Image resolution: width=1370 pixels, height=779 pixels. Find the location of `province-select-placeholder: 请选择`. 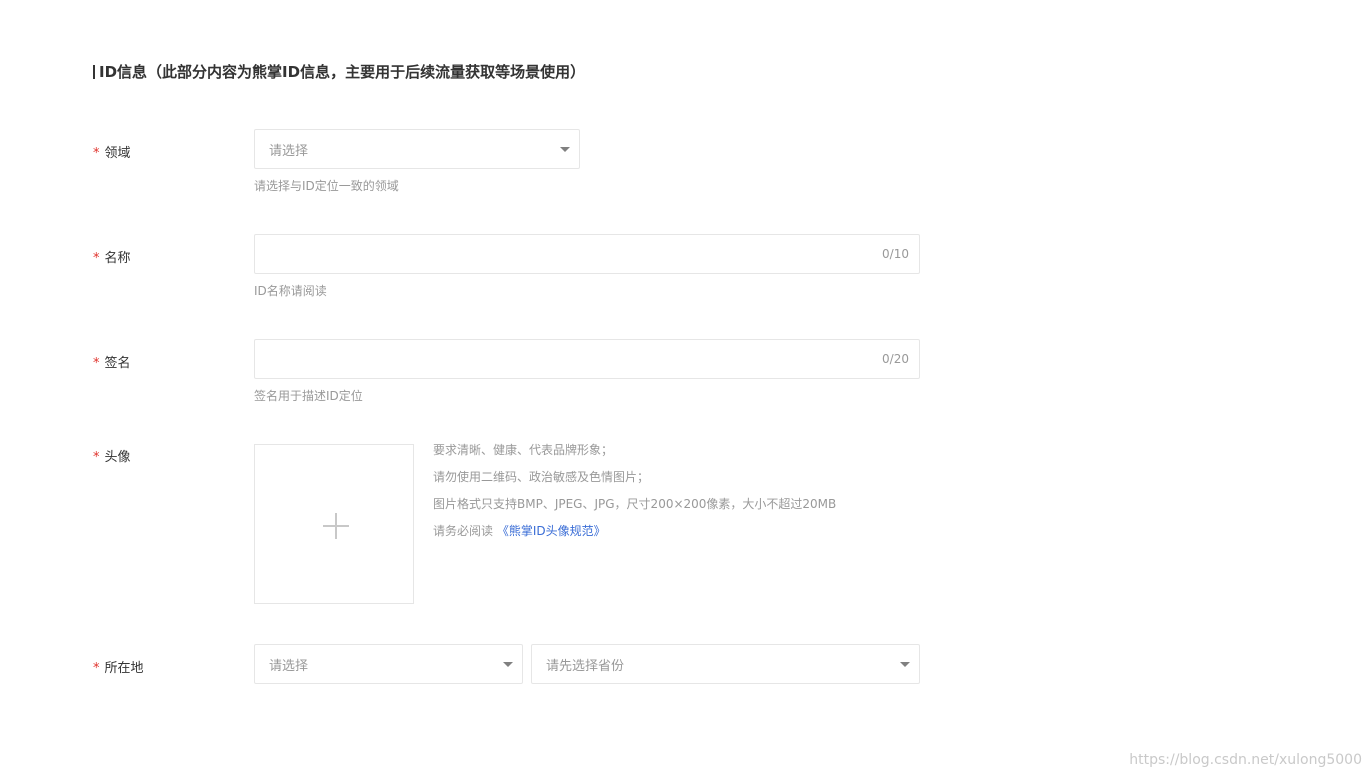

province-select-placeholder: 请选择 is located at coordinates (289, 666).